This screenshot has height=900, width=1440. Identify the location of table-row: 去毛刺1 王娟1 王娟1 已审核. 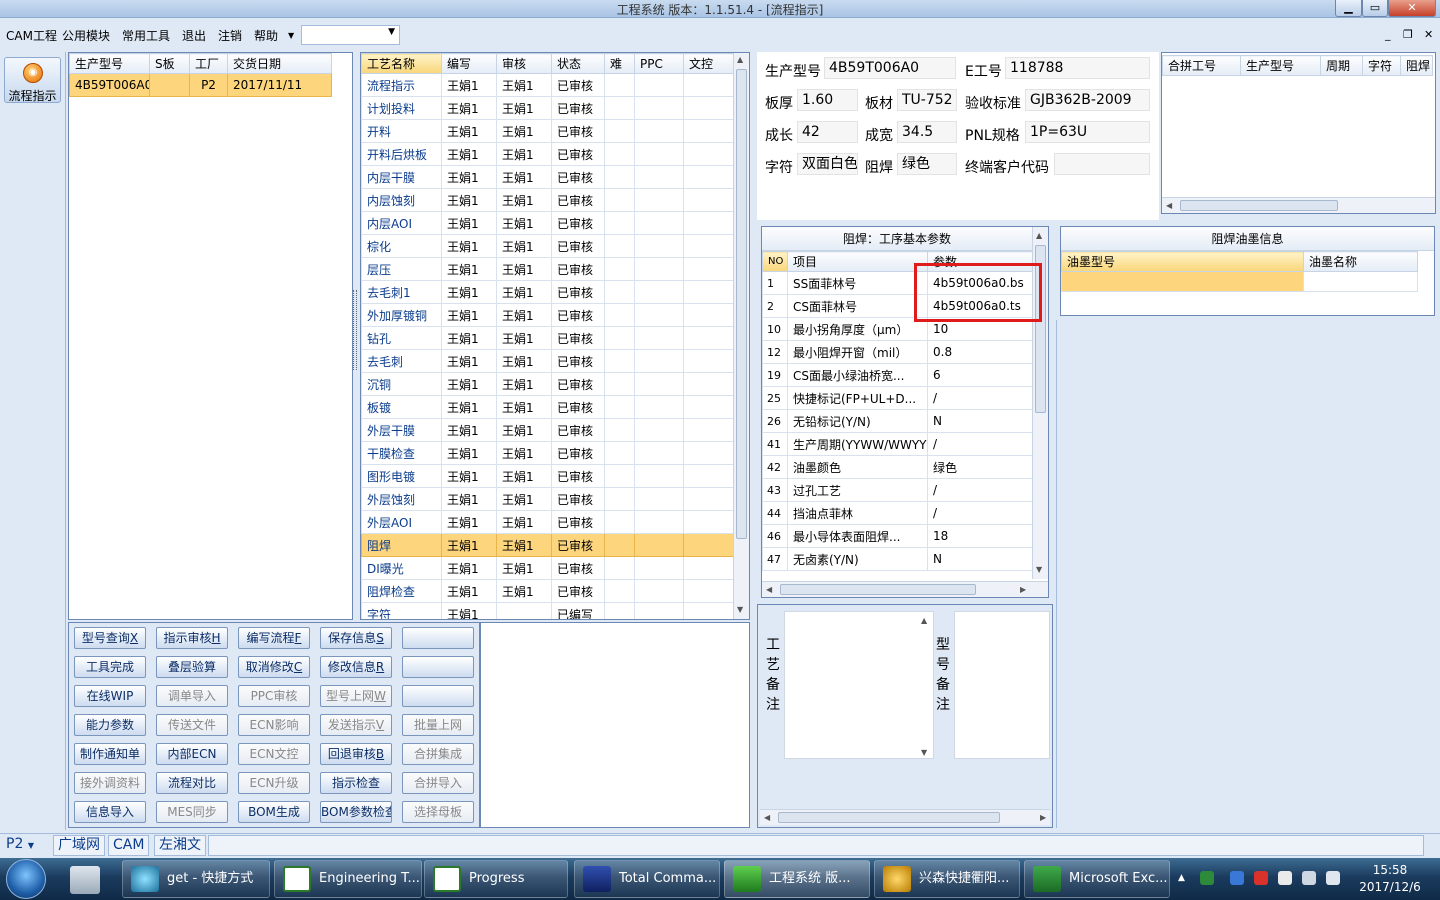
(547, 292).